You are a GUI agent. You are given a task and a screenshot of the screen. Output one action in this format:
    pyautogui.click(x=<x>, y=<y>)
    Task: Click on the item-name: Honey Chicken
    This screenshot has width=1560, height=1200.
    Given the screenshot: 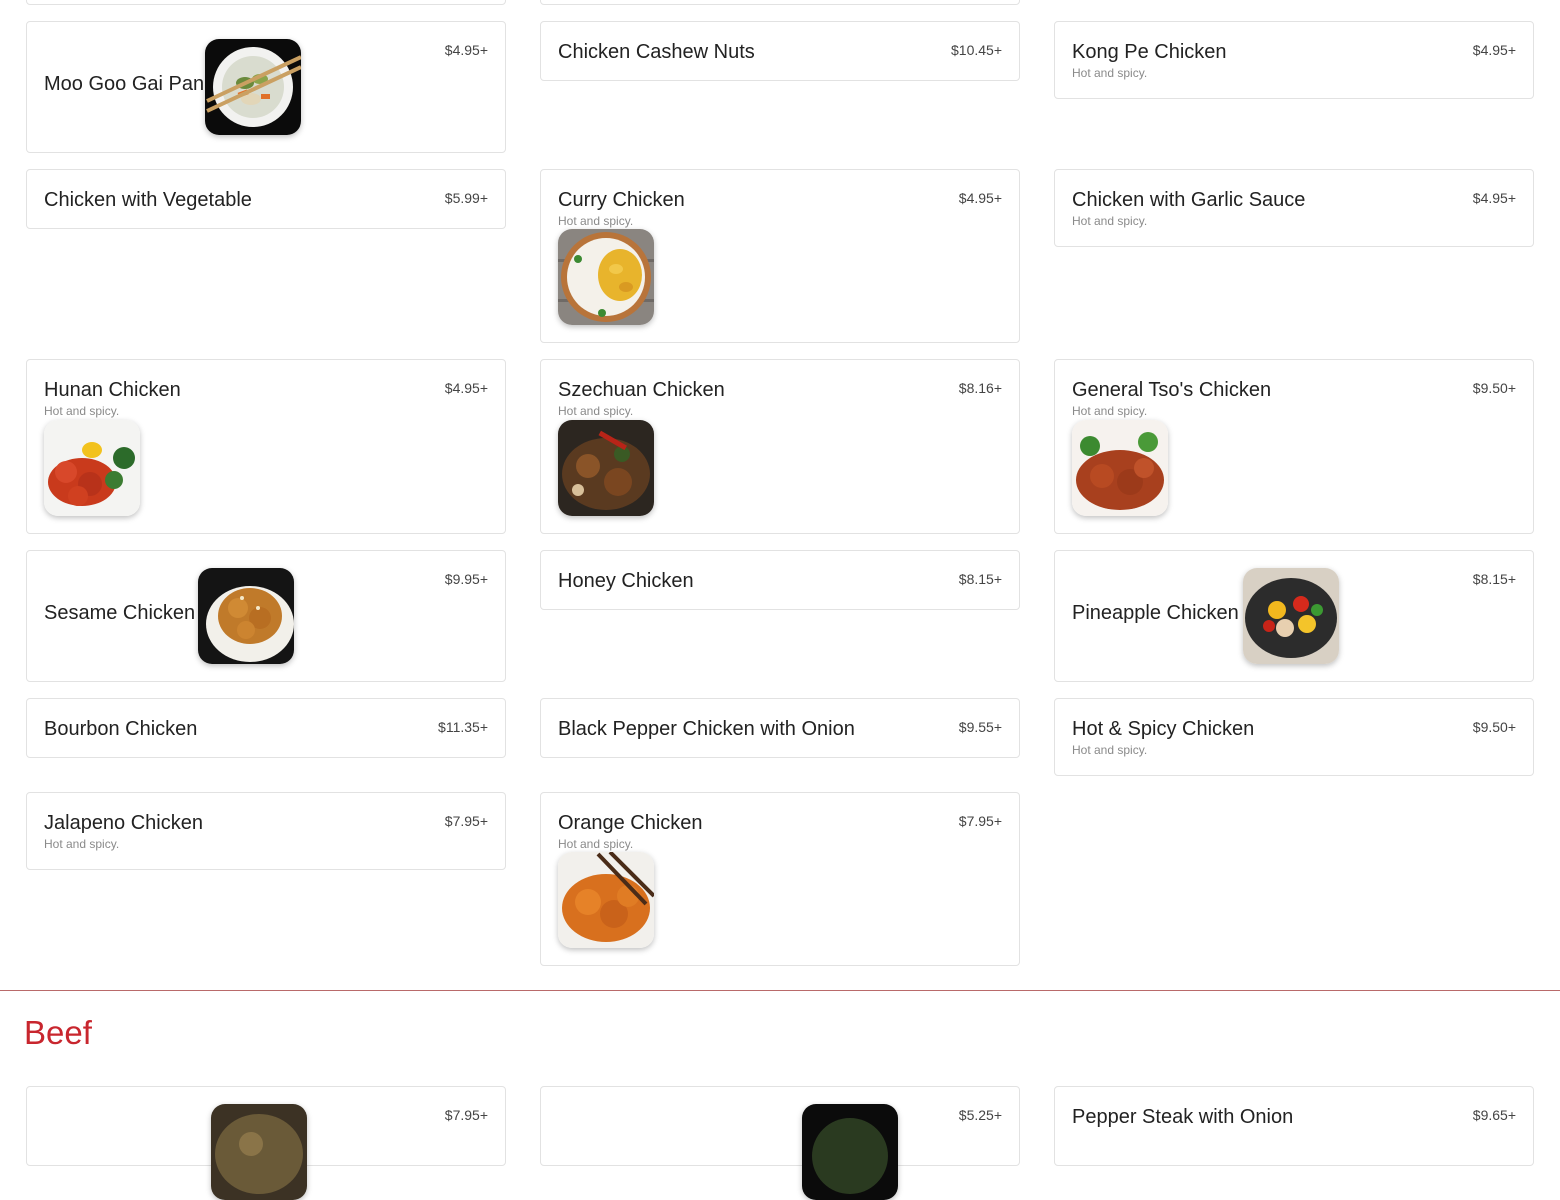 What is the action you would take?
    pyautogui.click(x=626, y=581)
    